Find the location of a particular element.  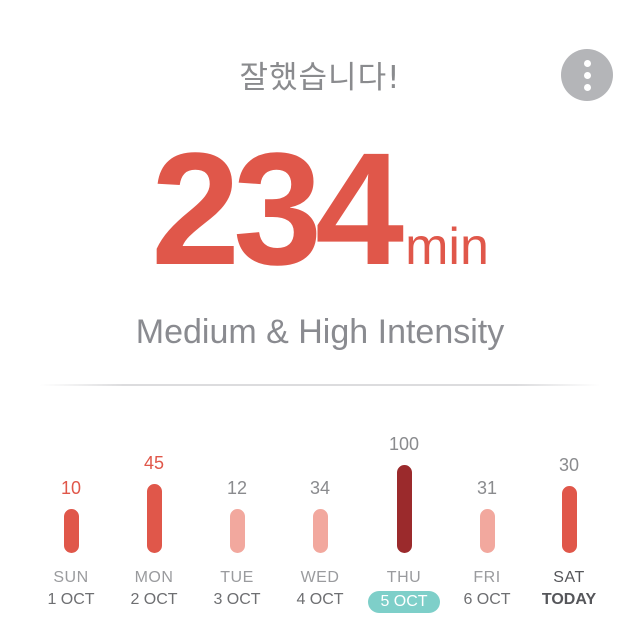

day-column-sat: 30 SAT TODAY is located at coordinates (569, 313).